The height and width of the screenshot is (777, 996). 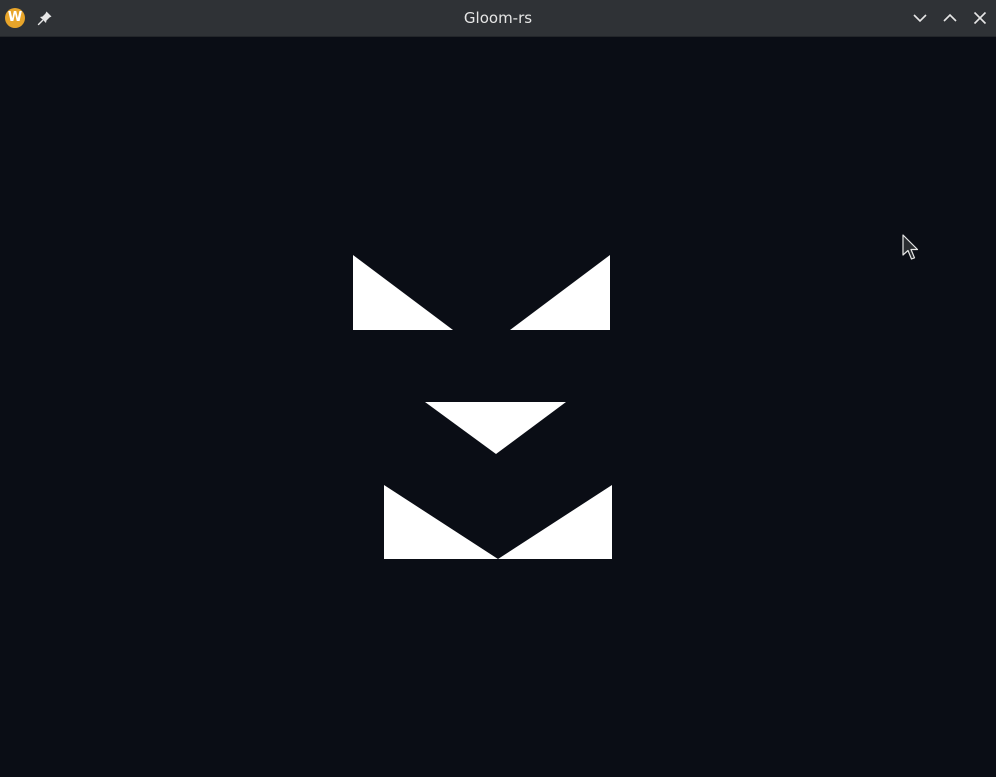 I want to click on scene, so click(x=482, y=407).